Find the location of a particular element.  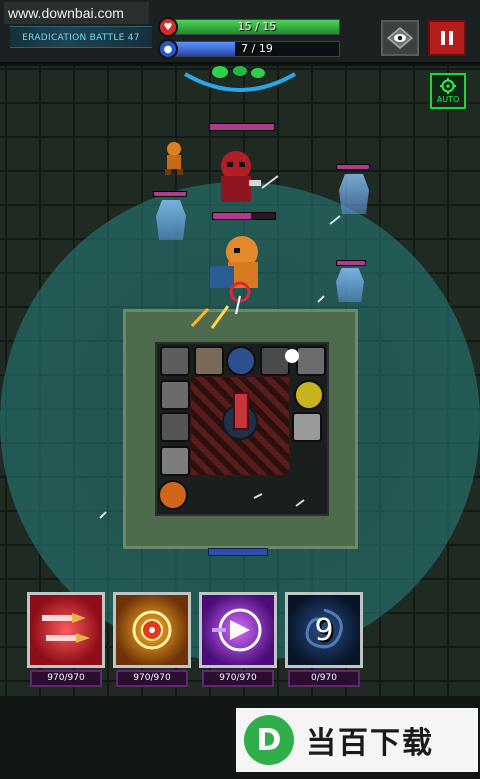

skill-3-tile is located at coordinates (238, 630).